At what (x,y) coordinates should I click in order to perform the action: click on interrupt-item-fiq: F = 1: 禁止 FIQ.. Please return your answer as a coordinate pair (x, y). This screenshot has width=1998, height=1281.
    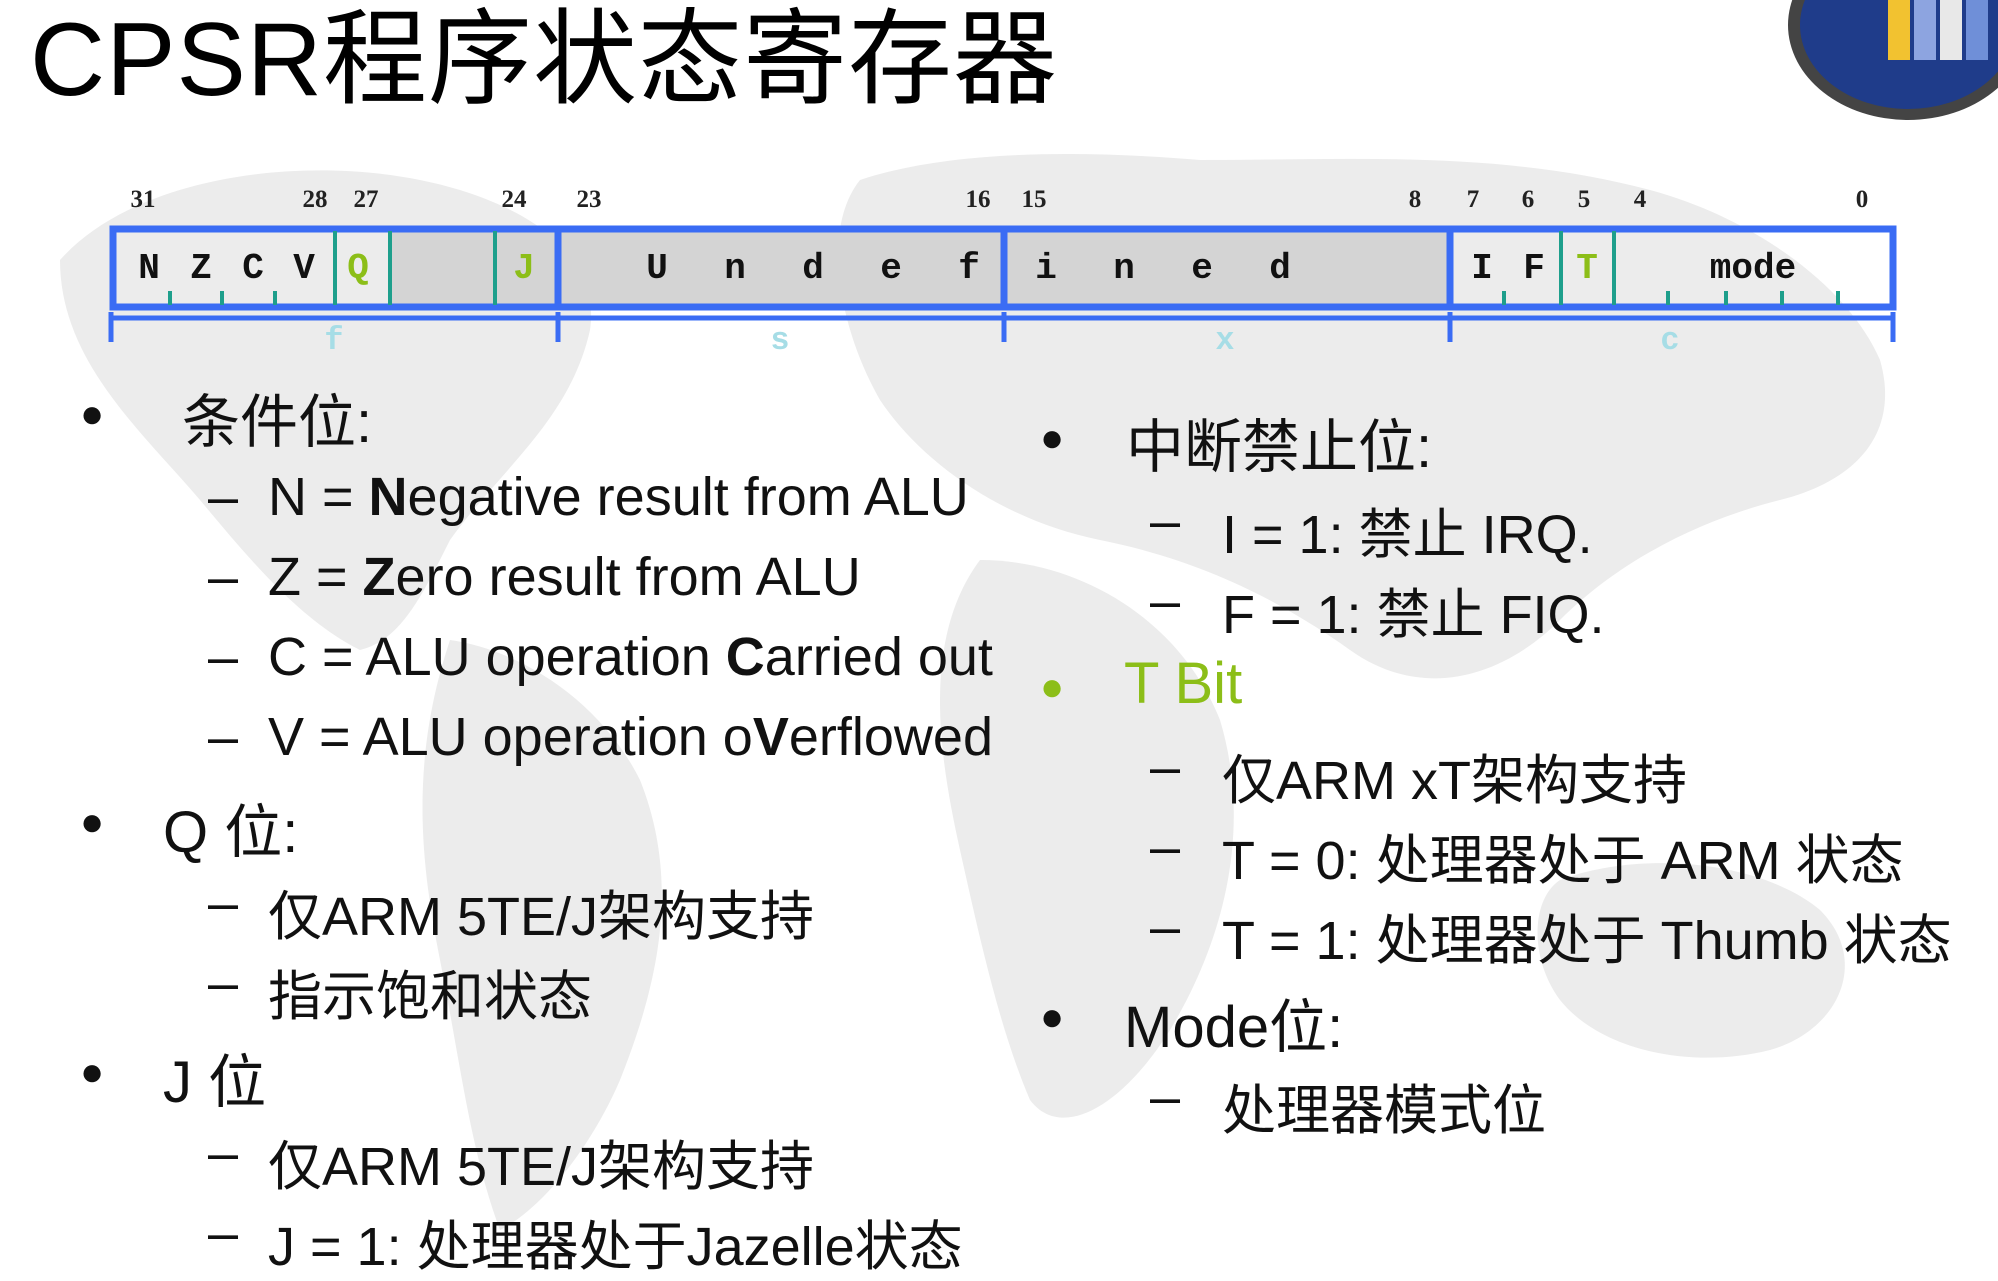
    Looking at the image, I should click on (1413, 615).